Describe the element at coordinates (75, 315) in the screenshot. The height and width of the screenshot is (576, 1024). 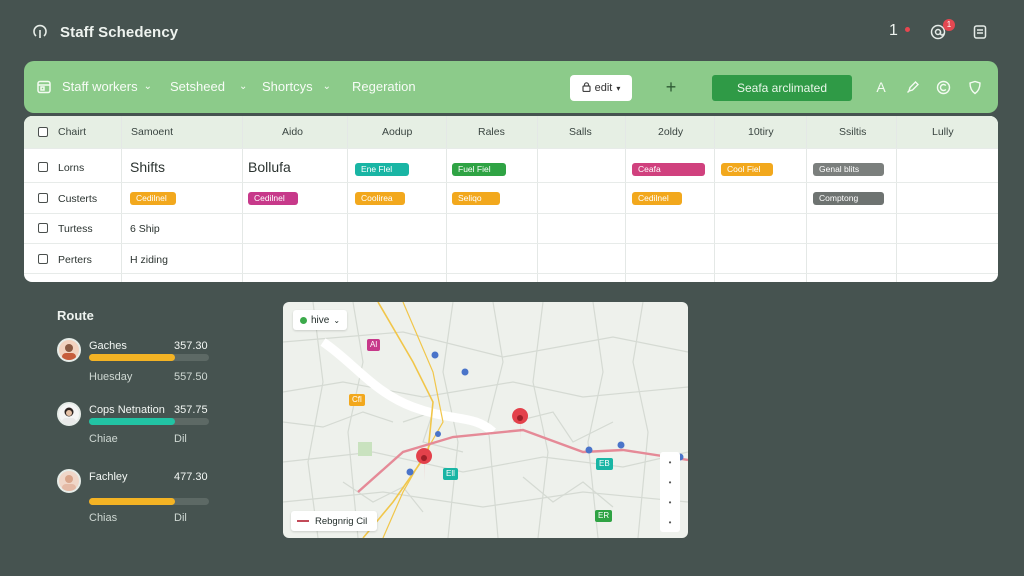
I see `route-title: Route` at that location.